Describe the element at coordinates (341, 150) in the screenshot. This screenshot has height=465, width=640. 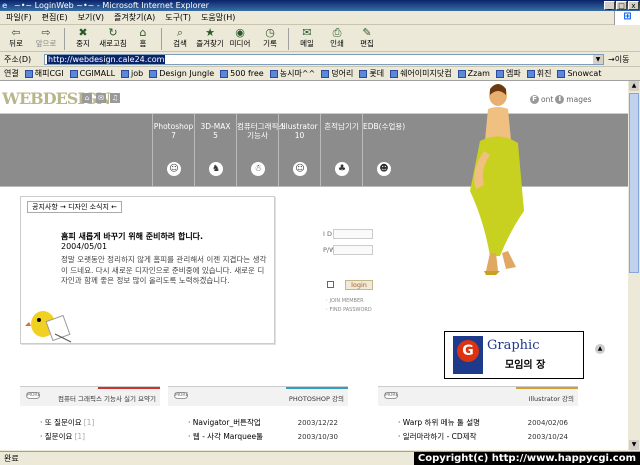
I see `nav-tab: 흔적남기기 ♣` at that location.